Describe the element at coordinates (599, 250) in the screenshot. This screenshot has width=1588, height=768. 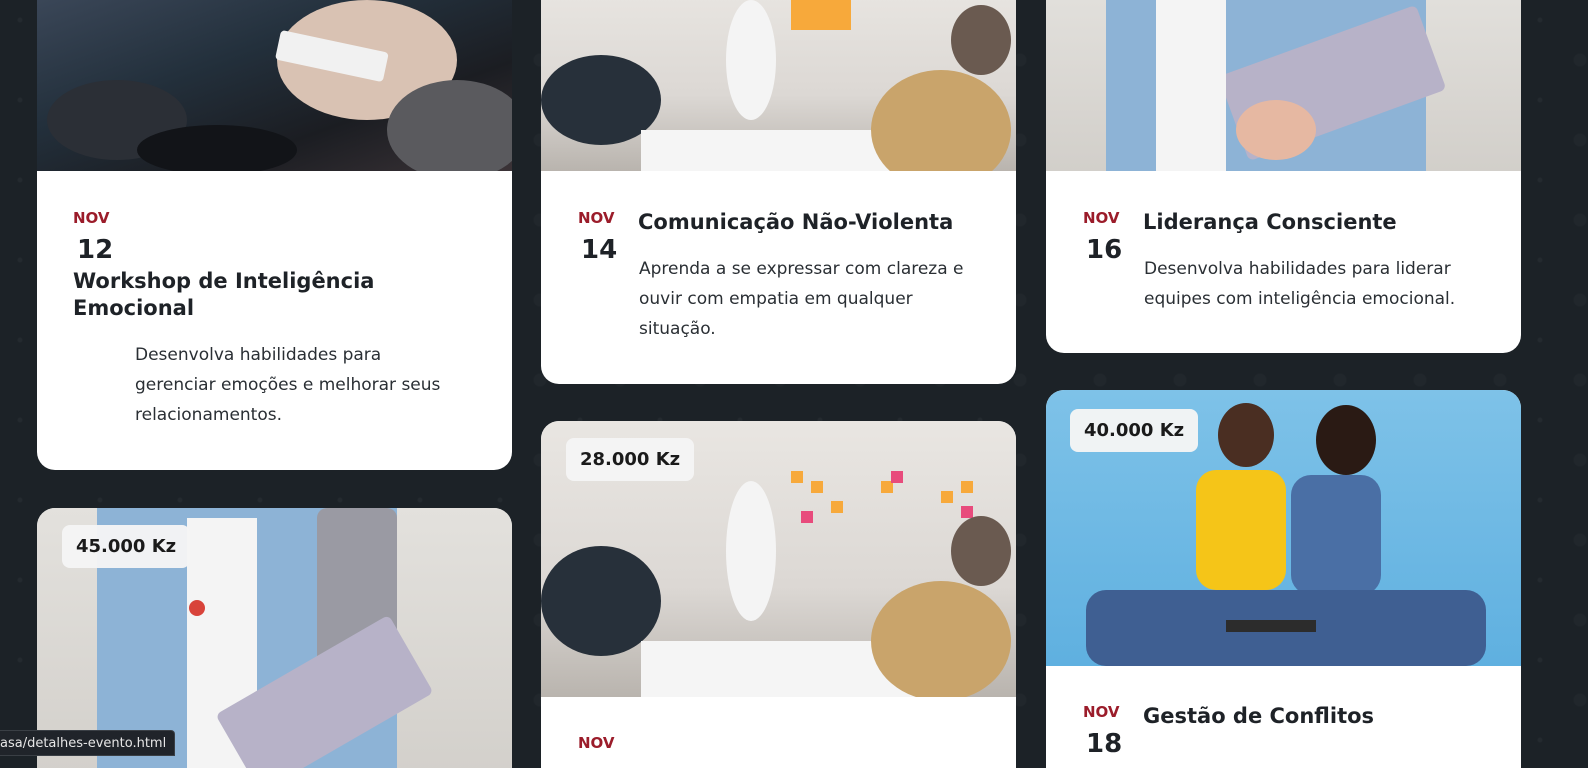
I see `event-day: 14` at that location.